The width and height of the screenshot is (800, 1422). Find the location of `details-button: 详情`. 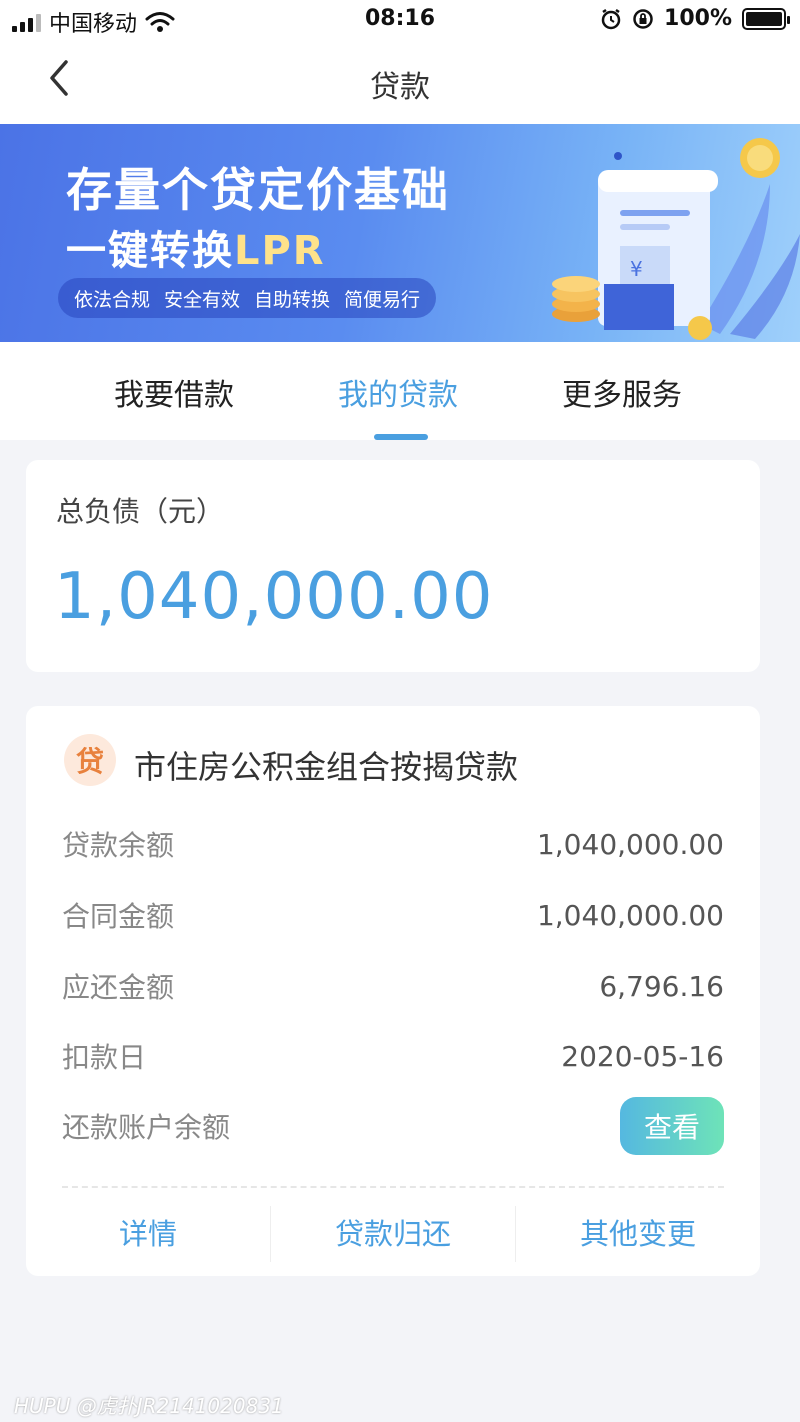

details-button: 详情 is located at coordinates (148, 1232).